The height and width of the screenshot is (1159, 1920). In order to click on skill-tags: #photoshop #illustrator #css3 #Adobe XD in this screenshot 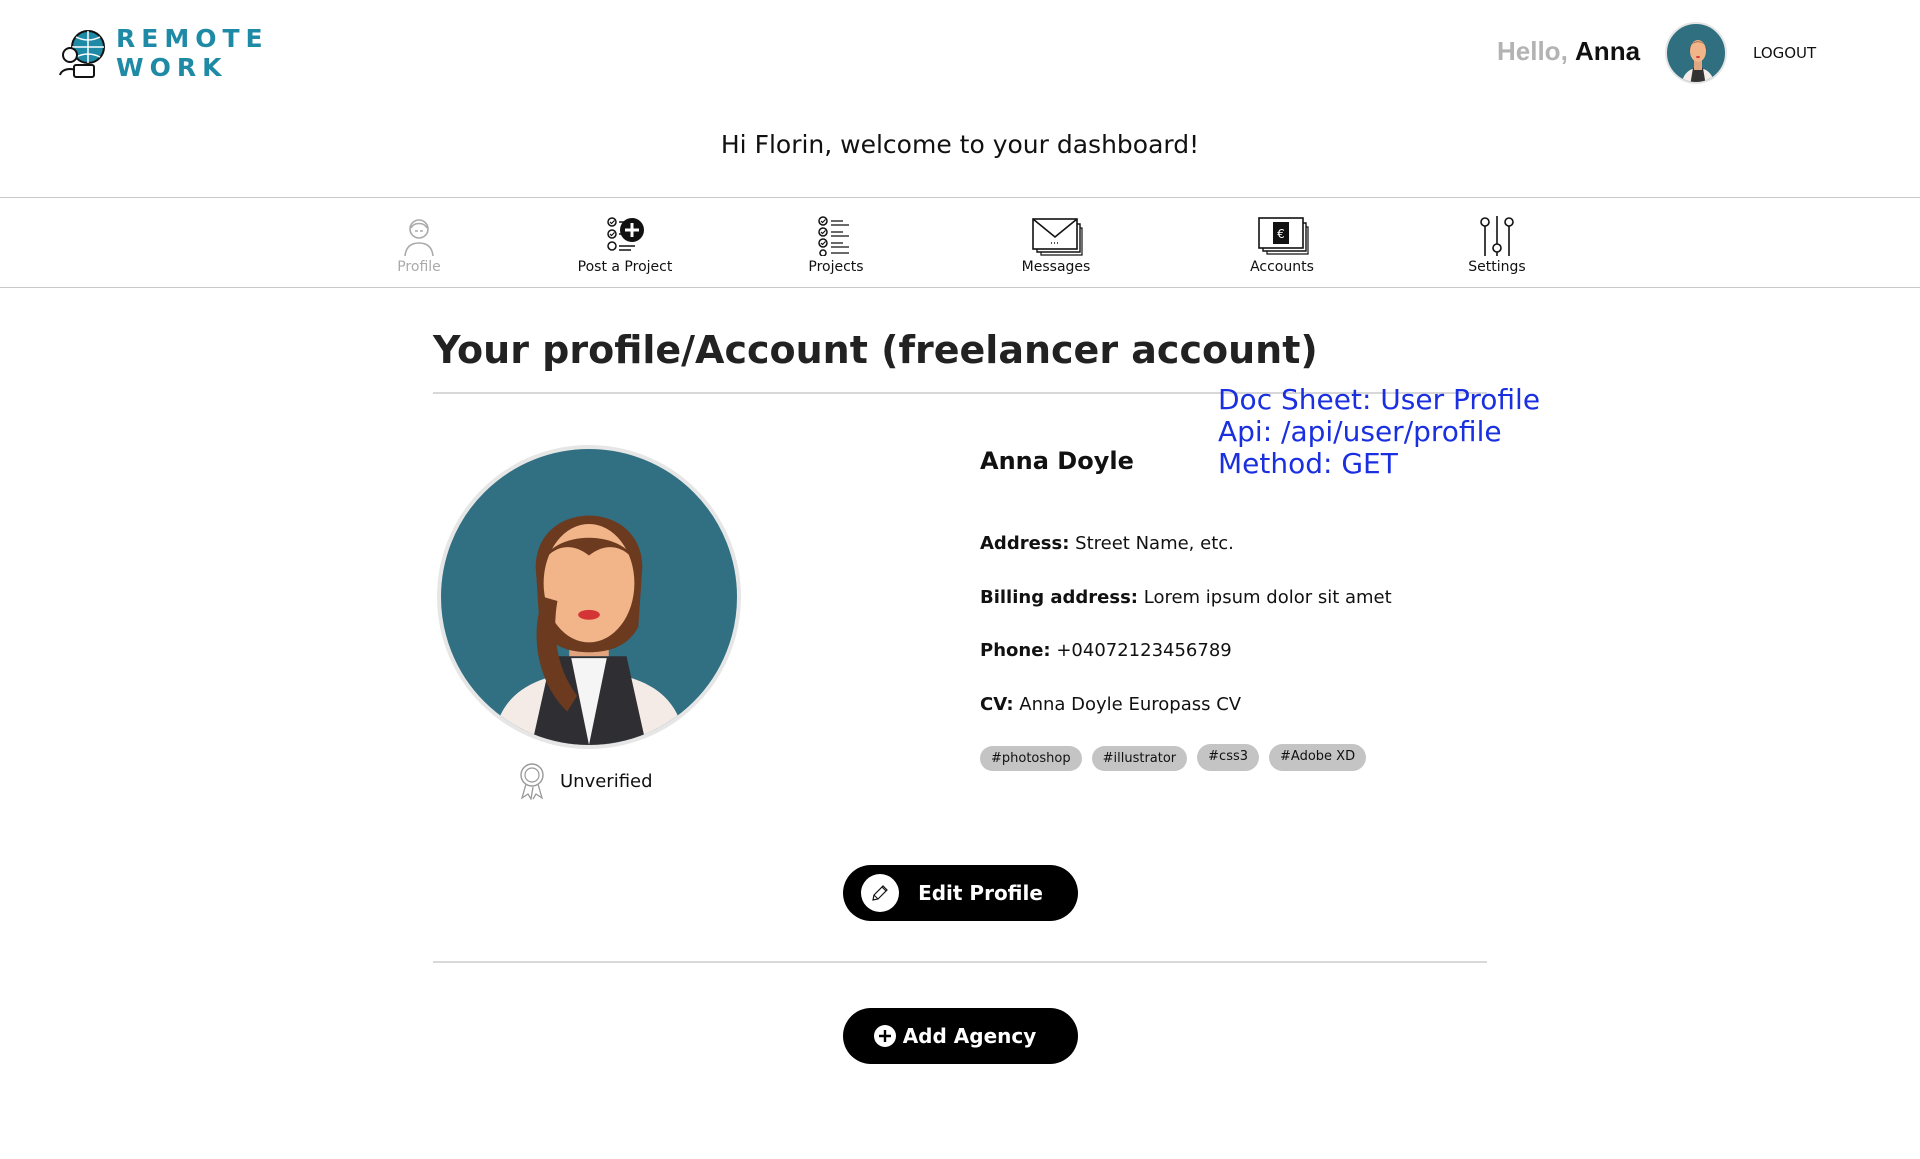, I will do `click(1173, 757)`.